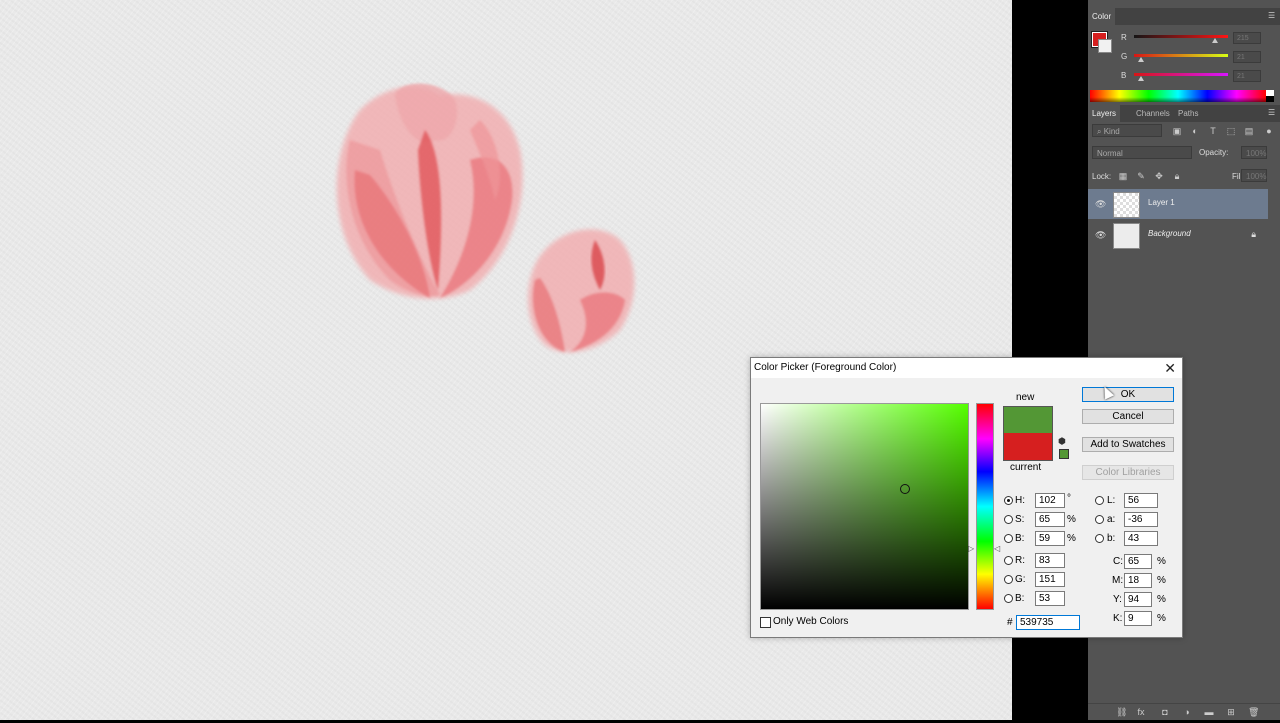 Image resolution: width=1280 pixels, height=723 pixels. I want to click on input-g: 151, so click(1050, 579).